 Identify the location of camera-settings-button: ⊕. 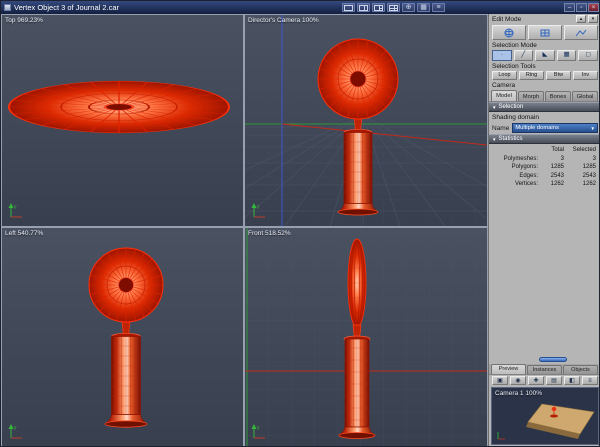
(408, 7).